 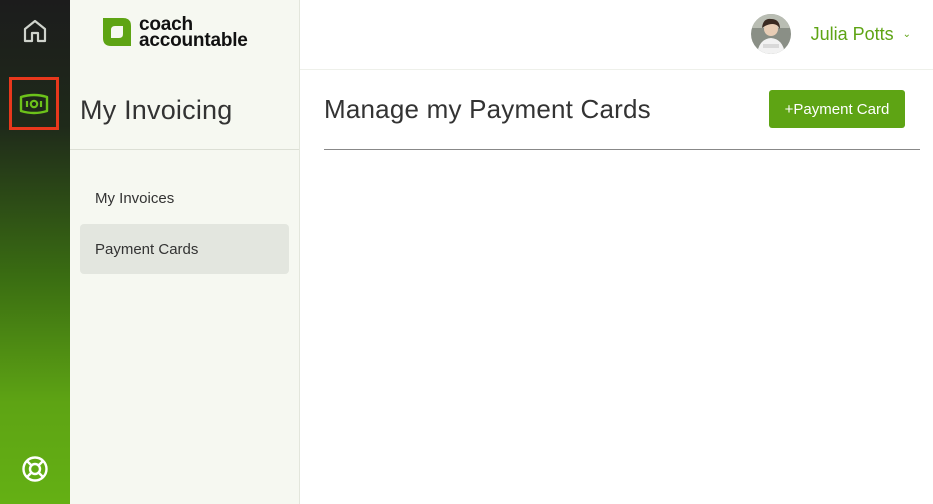 I want to click on brand-logo: coach accountable, so click(x=175, y=33).